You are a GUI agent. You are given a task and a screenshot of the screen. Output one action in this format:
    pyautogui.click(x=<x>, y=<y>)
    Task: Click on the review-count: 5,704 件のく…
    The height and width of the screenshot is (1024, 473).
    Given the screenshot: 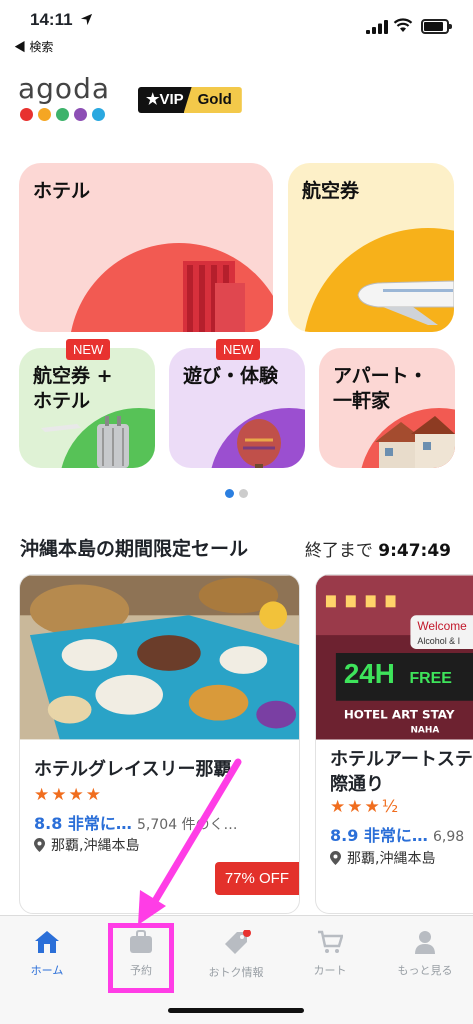 What is the action you would take?
    pyautogui.click(x=187, y=825)
    